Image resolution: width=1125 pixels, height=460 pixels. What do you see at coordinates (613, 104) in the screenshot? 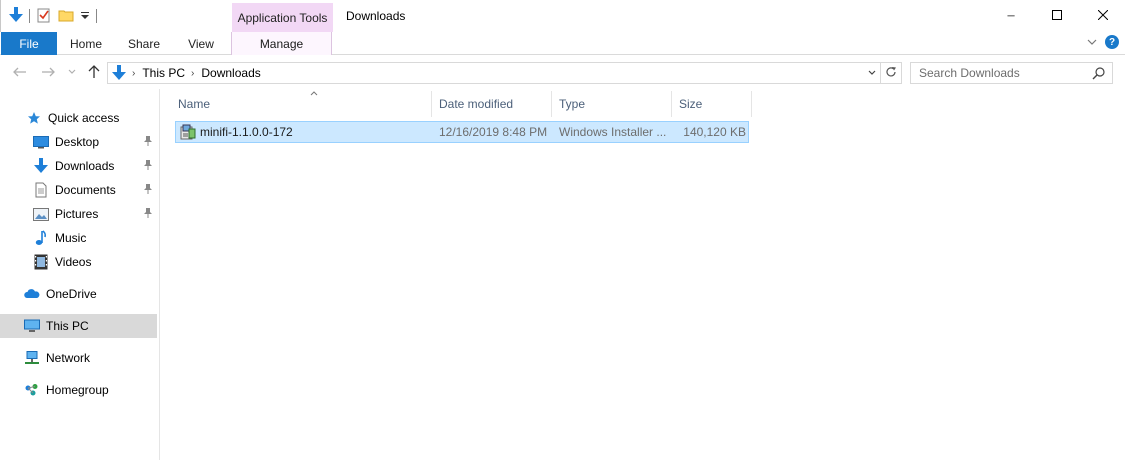
I see `column-header-type: Type` at bounding box center [613, 104].